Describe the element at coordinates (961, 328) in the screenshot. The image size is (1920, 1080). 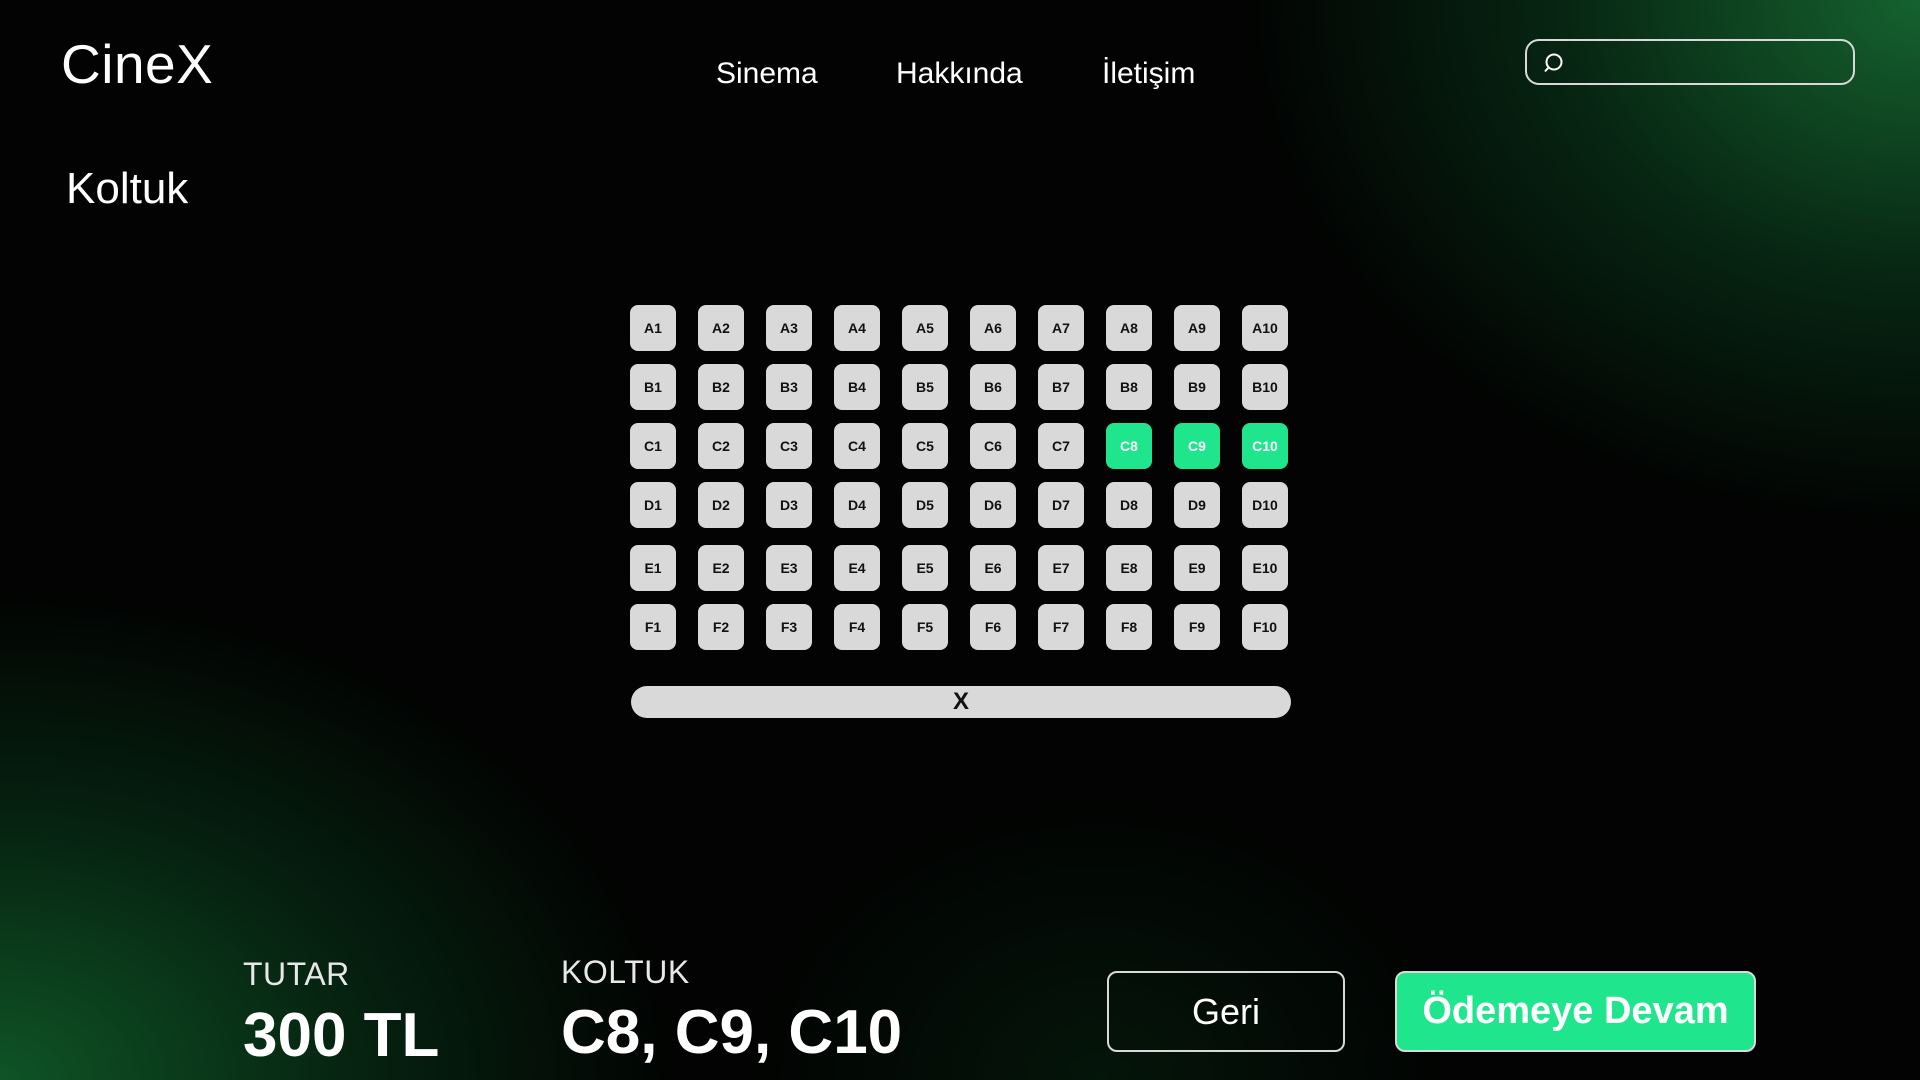
I see `seat-row: A1 A2 A3 A4 A5 A6 A7 A8 A9 A10` at that location.